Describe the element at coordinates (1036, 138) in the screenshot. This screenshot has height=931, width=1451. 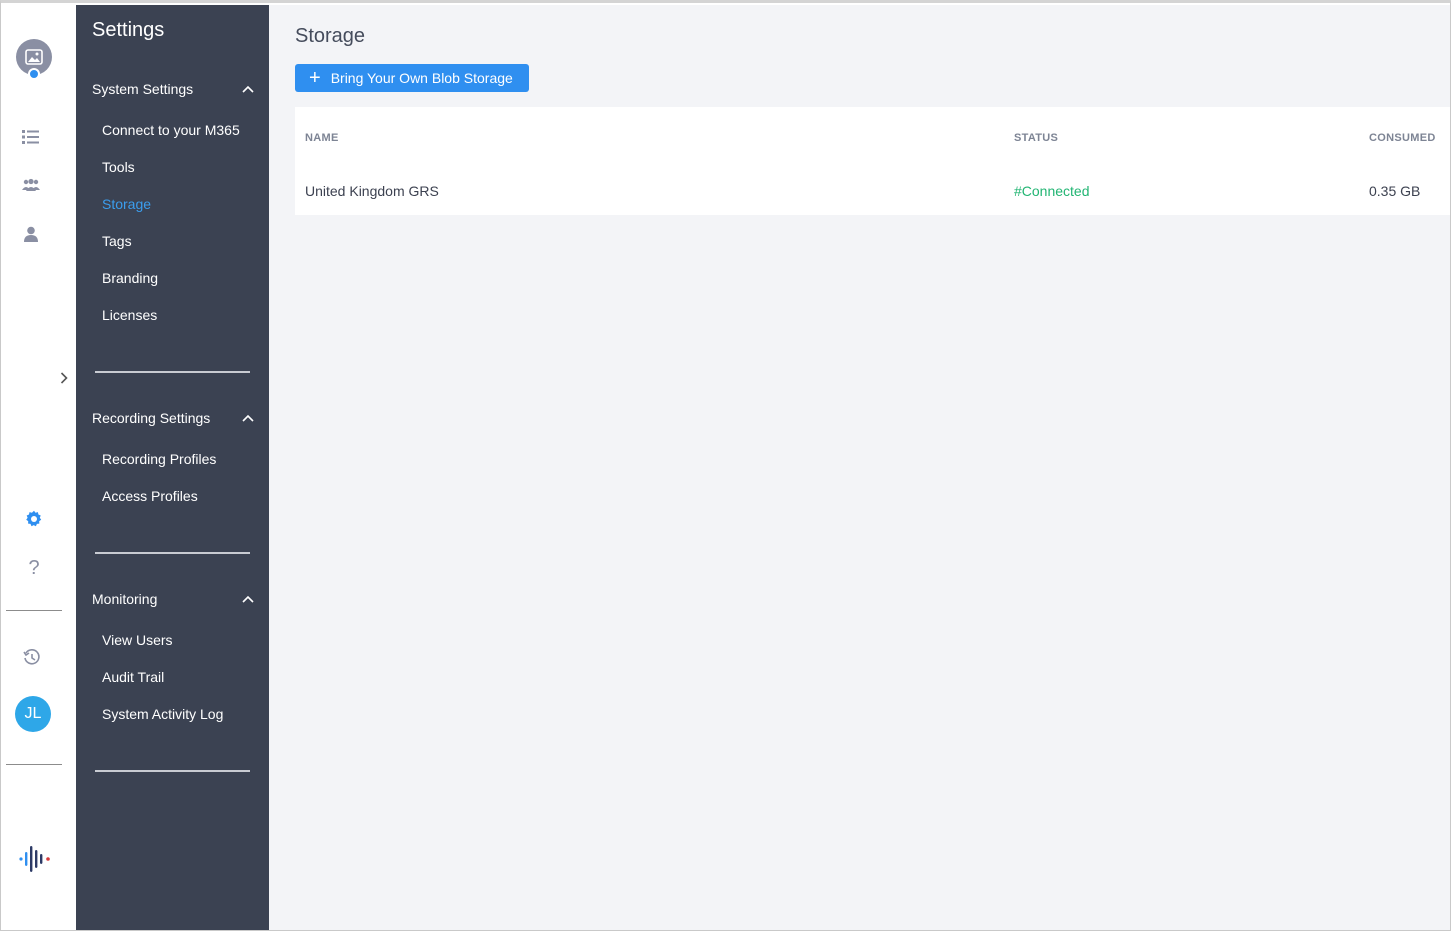
I see `column-header-status: STATUS` at that location.